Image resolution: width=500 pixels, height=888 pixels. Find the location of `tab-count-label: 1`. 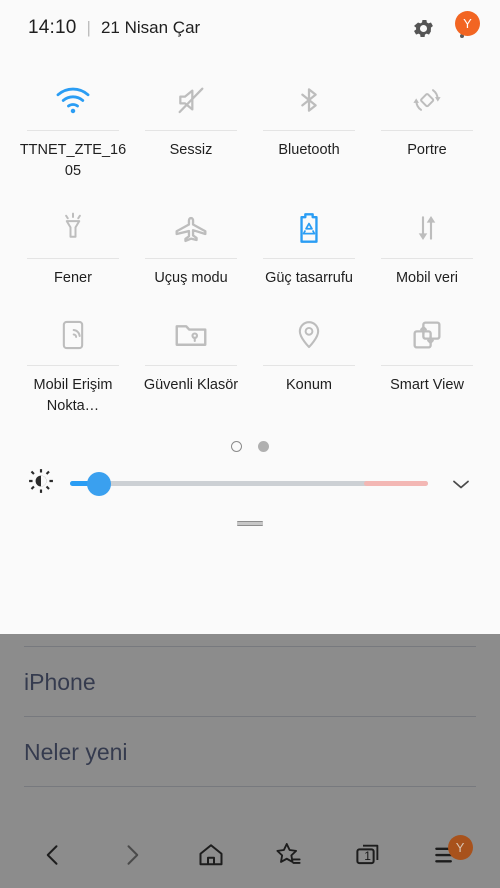

tab-count-label: 1 is located at coordinates (367, 855).